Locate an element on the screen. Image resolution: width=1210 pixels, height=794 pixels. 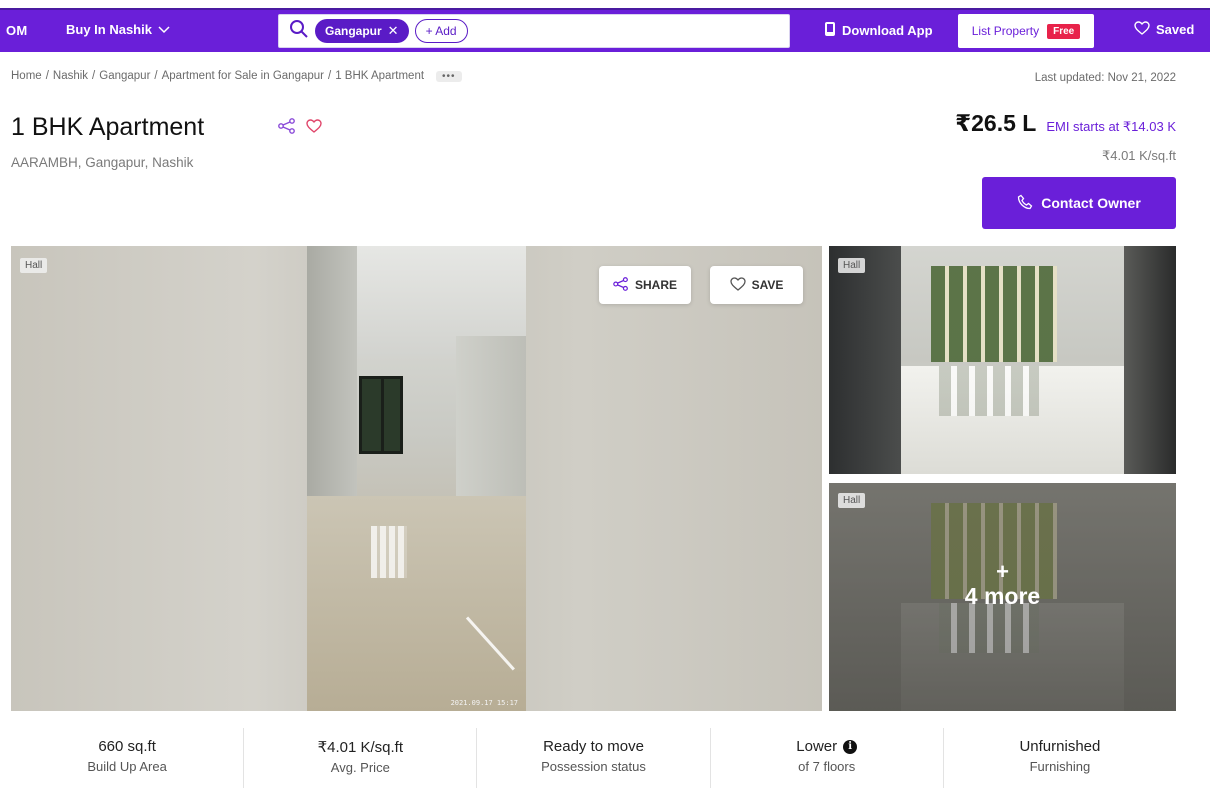
search-icon is located at coordinates (299, 31).